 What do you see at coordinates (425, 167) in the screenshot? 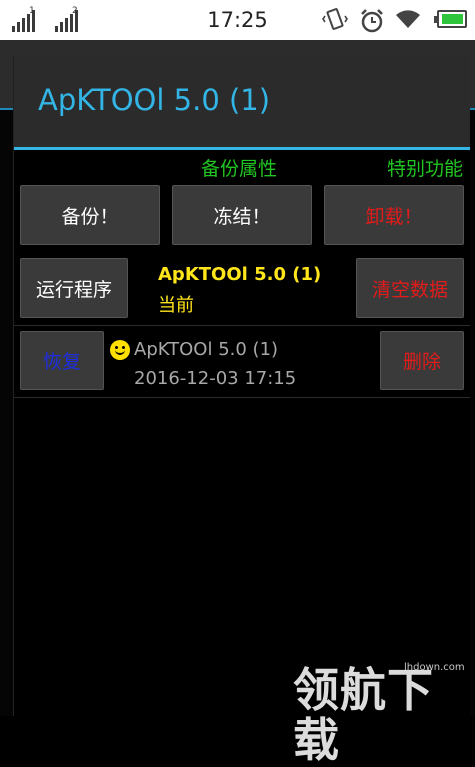
I see `special-functions-link: 特别功能` at bounding box center [425, 167].